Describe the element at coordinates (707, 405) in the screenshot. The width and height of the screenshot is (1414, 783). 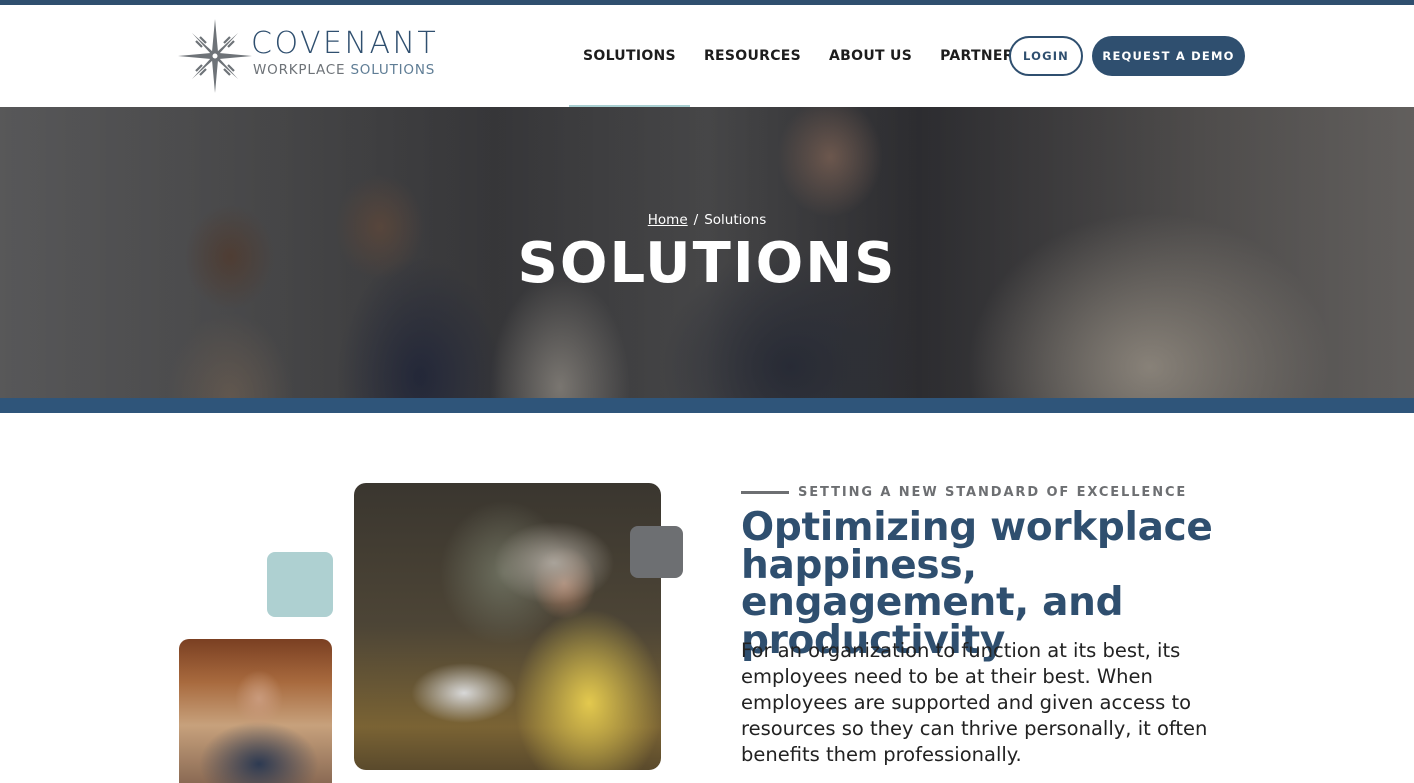
I see `hero-bottom-band` at that location.